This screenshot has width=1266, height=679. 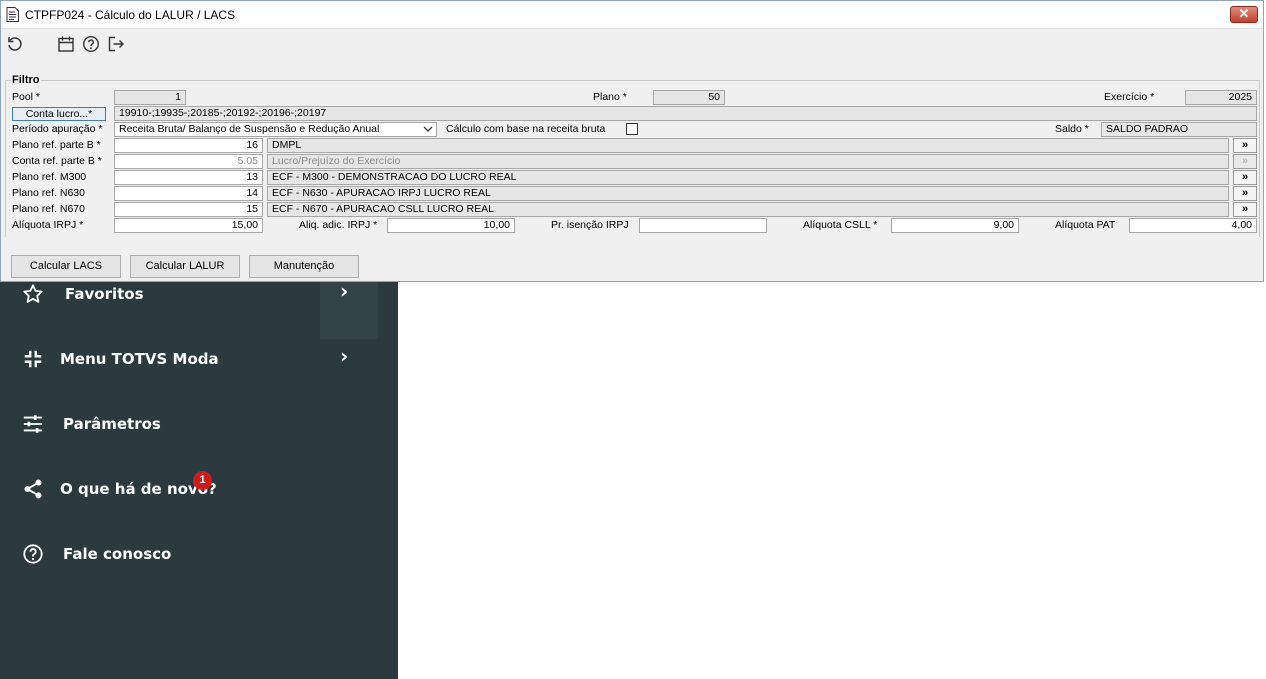 What do you see at coordinates (188, 161) in the screenshot?
I see `conta-parte-b-field: 5.05` at bounding box center [188, 161].